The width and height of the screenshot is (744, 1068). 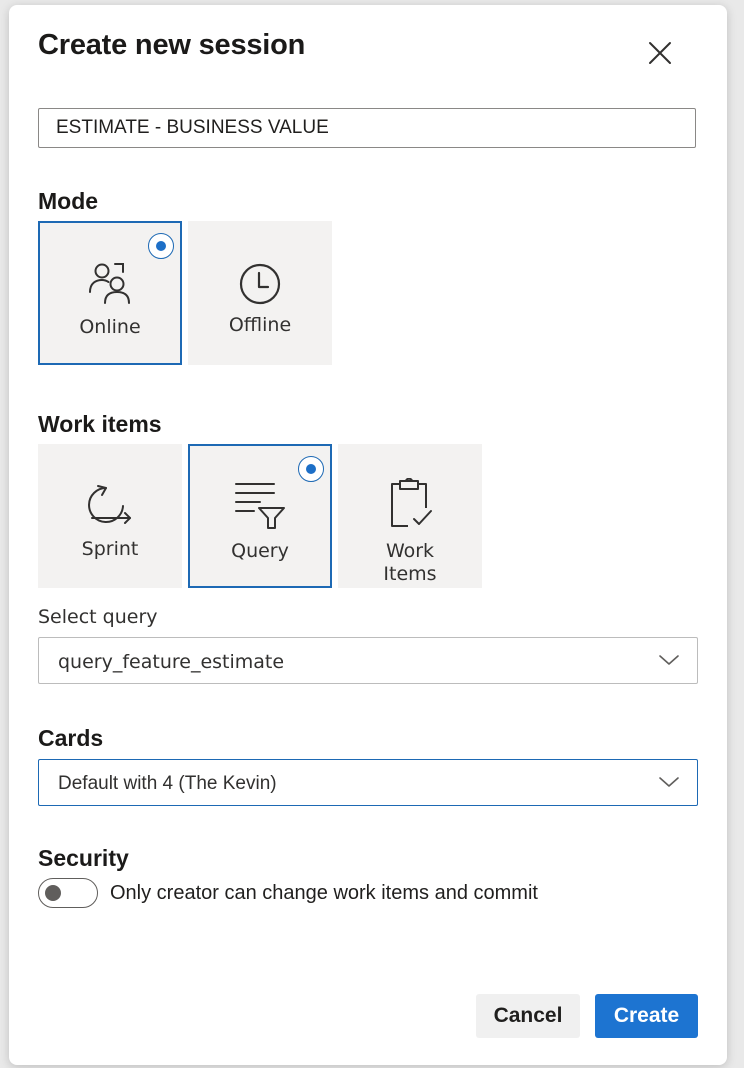 I want to click on work-items-section-label: Work items, so click(x=100, y=424).